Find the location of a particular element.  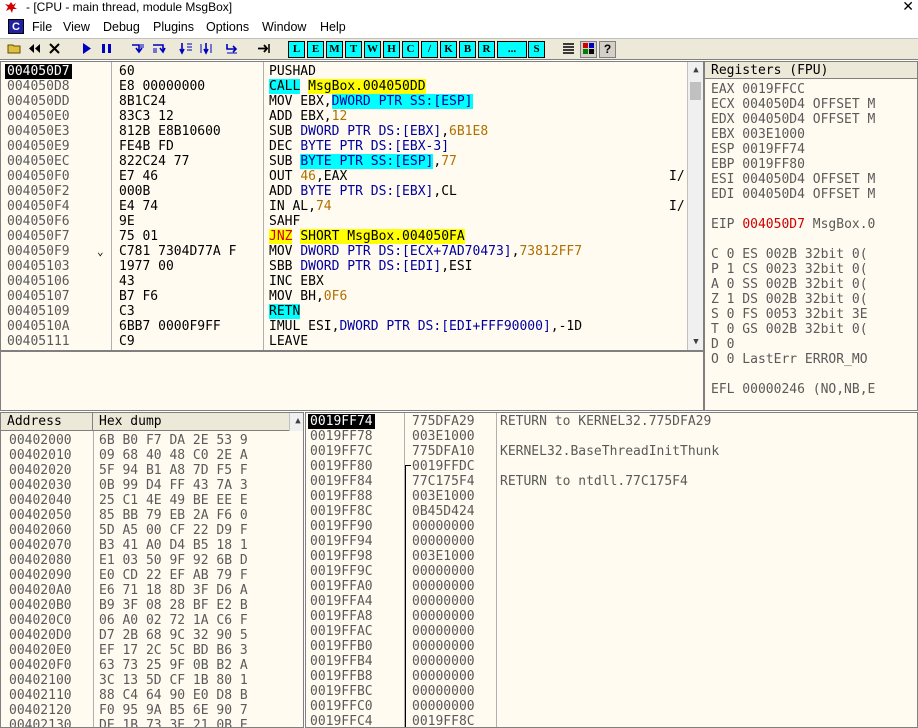

register-row: A 0 SS 002B 32bit 0( is located at coordinates (789, 284).